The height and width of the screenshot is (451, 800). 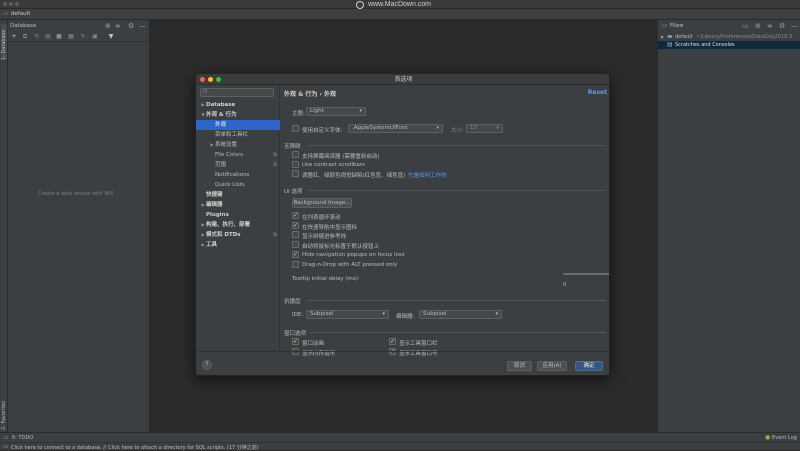 What do you see at coordinates (460, 314) in the screenshot?
I see `editor-aa-select: Subpixel ▾` at bounding box center [460, 314].